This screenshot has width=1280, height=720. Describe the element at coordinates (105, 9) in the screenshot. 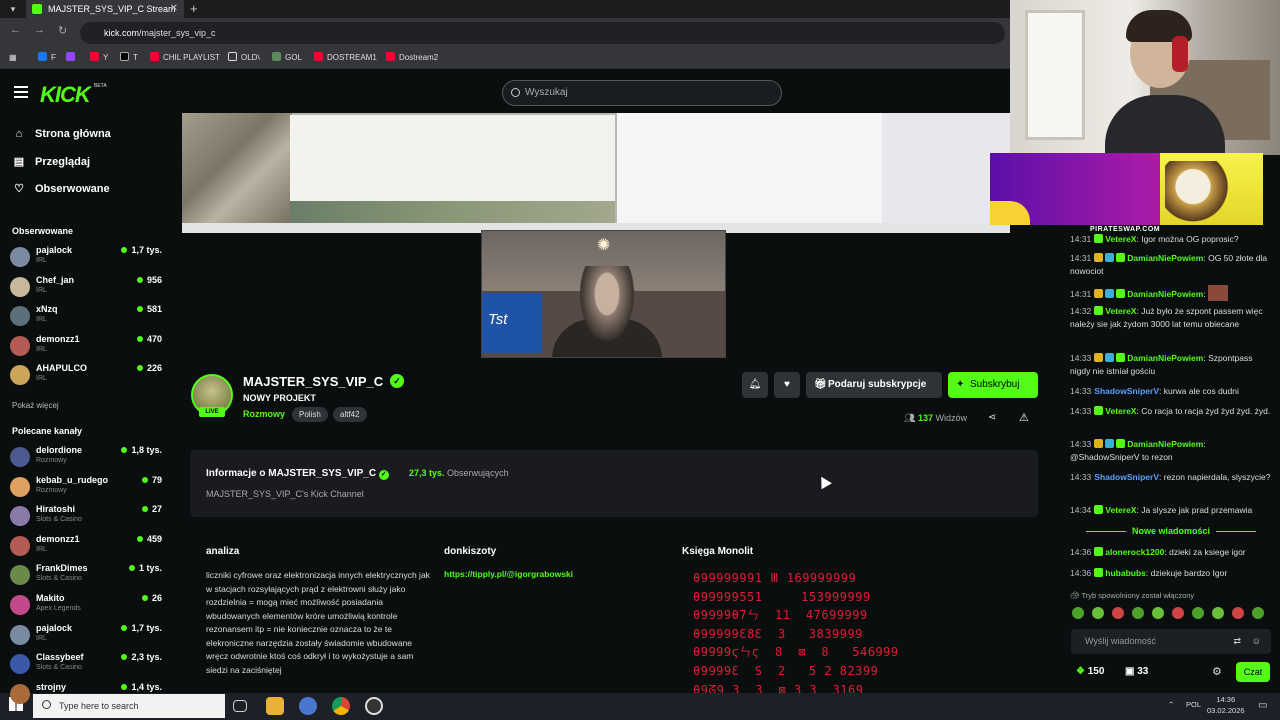

I see `browser-tab: MAJSTER_SYS_VIP_C Stream ✕` at that location.